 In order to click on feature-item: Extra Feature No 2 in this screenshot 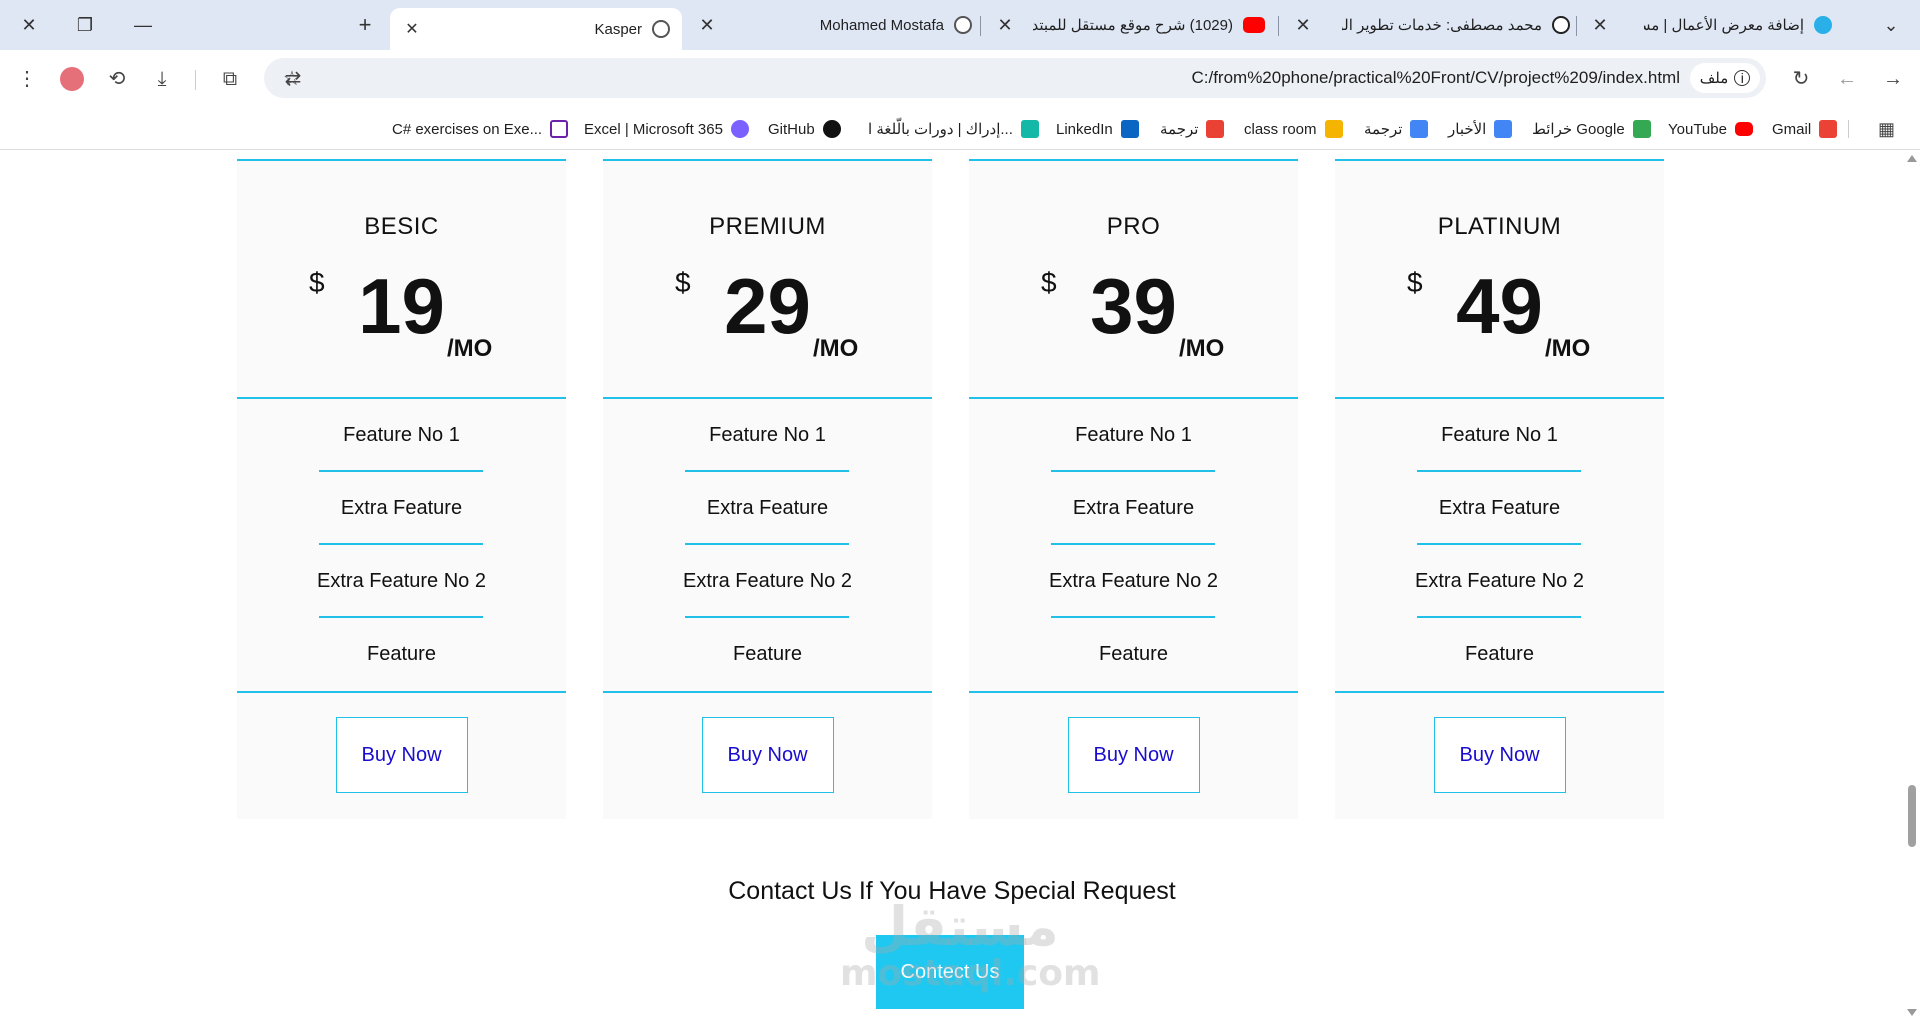, I will do `click(1499, 581)`.